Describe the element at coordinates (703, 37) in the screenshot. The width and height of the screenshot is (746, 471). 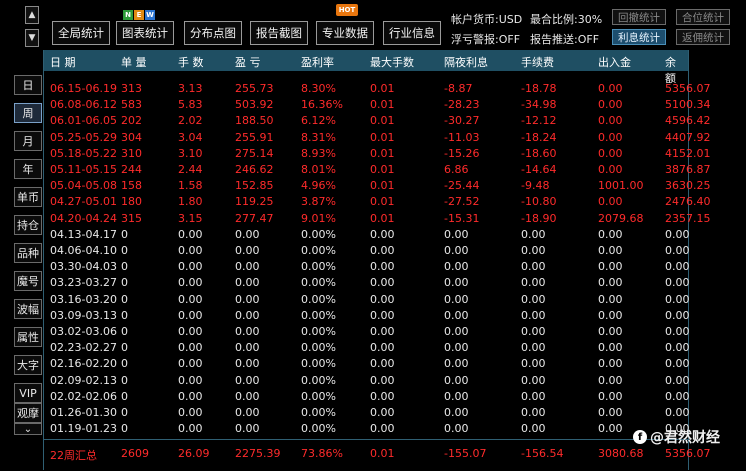
I see `rebate-stats-button: 返佣统计` at that location.